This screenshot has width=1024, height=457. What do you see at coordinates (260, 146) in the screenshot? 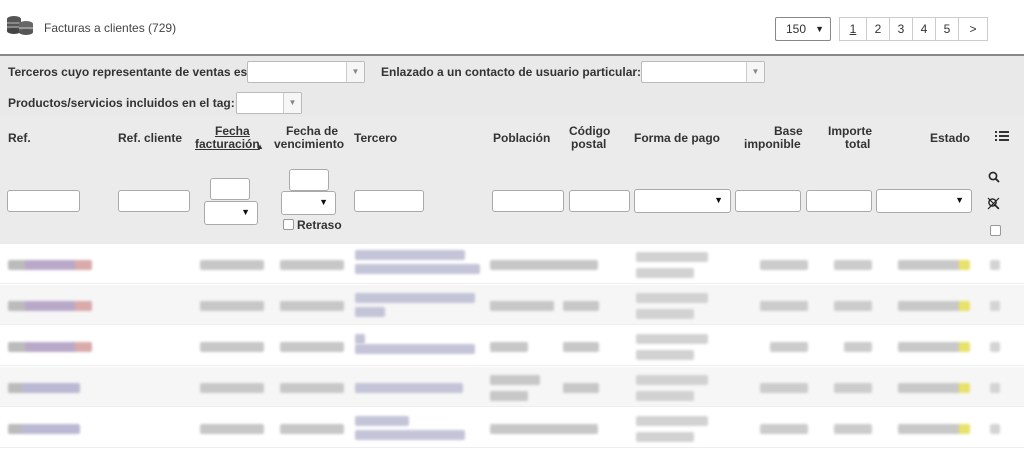
I see `sort-asc-icon: ▲` at bounding box center [260, 146].